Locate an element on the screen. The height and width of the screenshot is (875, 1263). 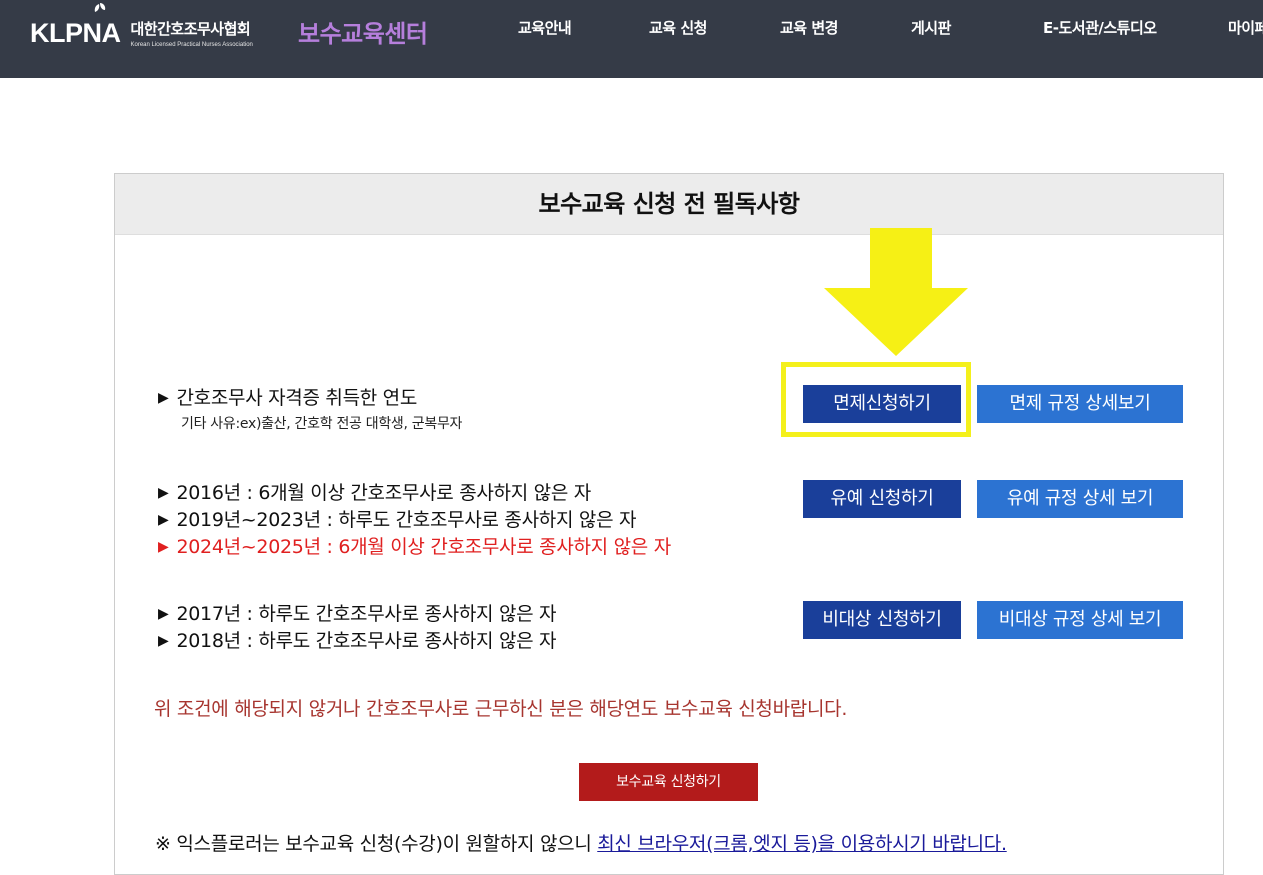
deferral-condition-2024-2025: ▶ 2024년~2025년 : 6개월 이상 간호조무사로 종사하지 않은 자 is located at coordinates (414, 545).